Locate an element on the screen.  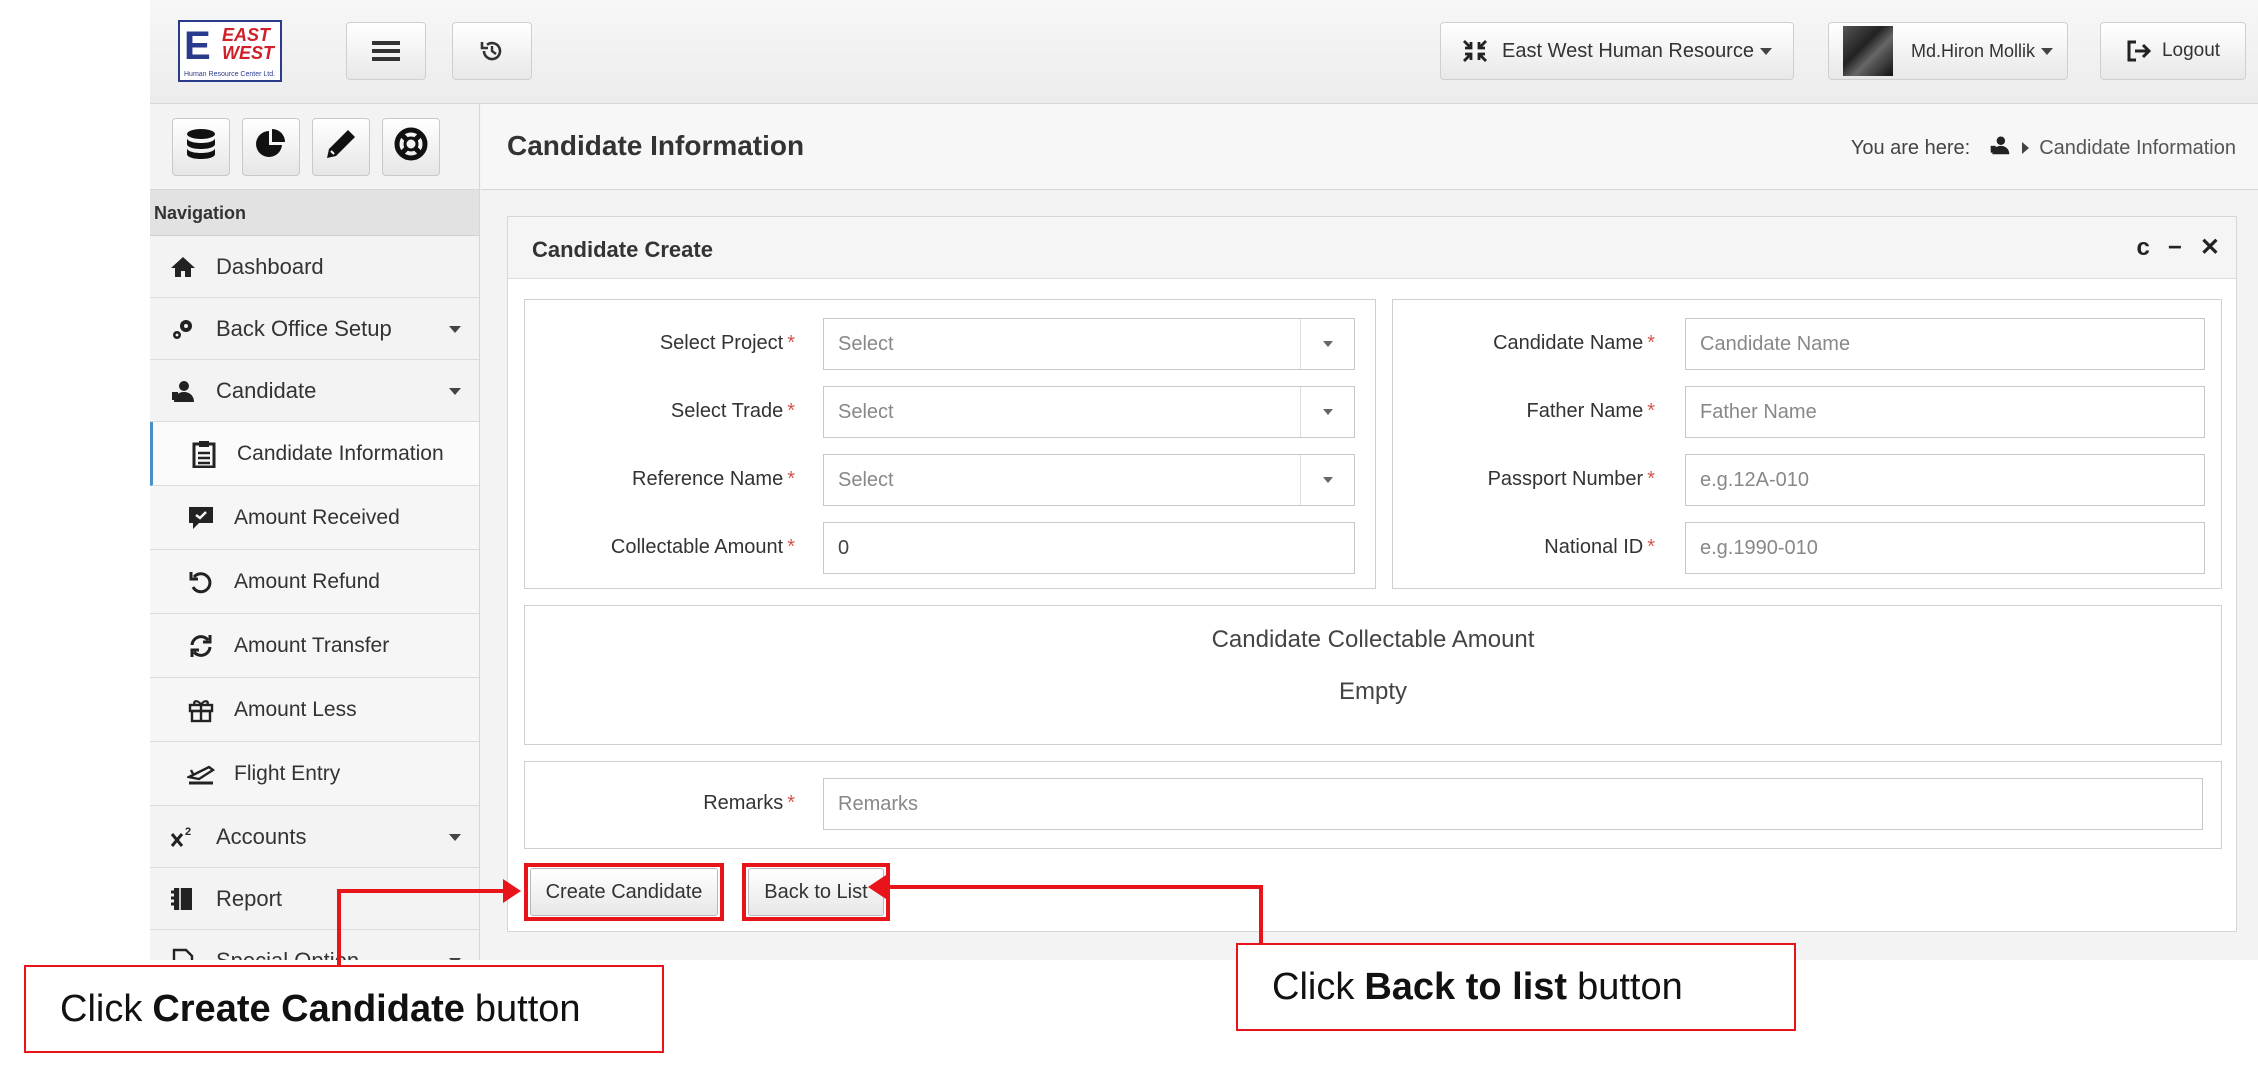
breadcrumb-current: Candidate Information is located at coordinates (2137, 147).